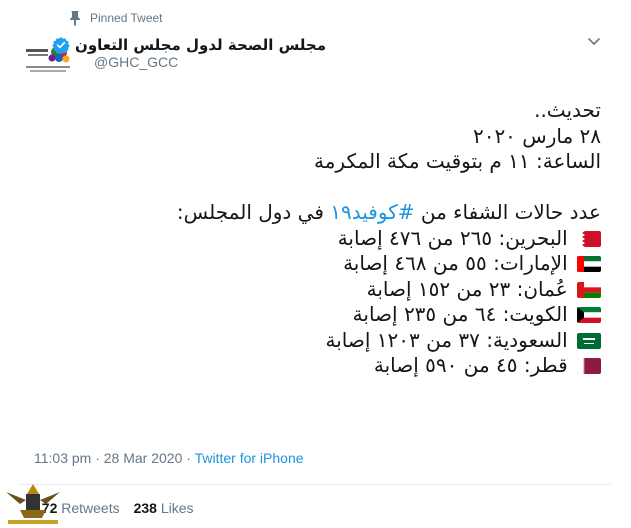  Describe the element at coordinates (510, 212) in the screenshot. I see `intro-before: عدد حالات الشفاء من` at that location.